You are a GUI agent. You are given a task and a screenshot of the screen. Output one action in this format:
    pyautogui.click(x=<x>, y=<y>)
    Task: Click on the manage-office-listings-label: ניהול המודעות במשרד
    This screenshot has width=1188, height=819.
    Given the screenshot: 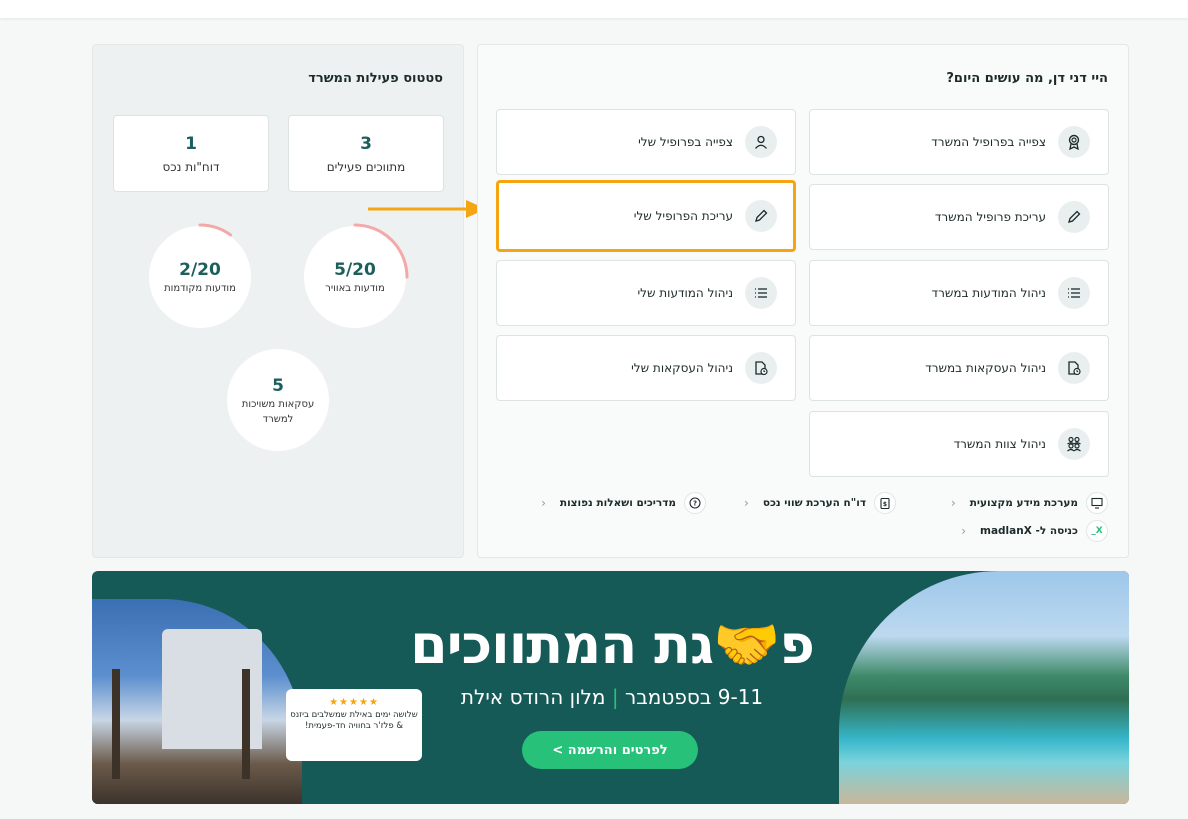 What is the action you would take?
    pyautogui.click(x=988, y=293)
    